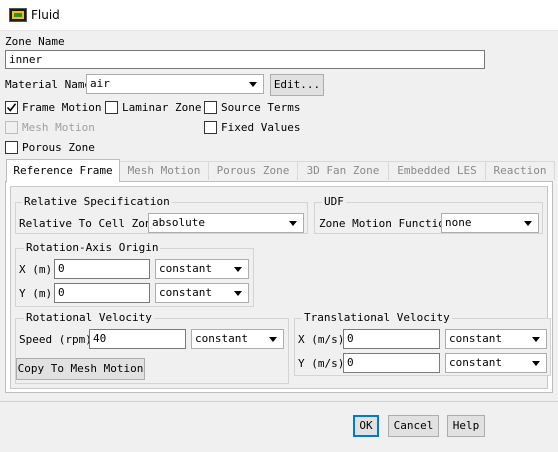  What do you see at coordinates (413, 426) in the screenshot?
I see `cancel-button: Cancel` at bounding box center [413, 426].